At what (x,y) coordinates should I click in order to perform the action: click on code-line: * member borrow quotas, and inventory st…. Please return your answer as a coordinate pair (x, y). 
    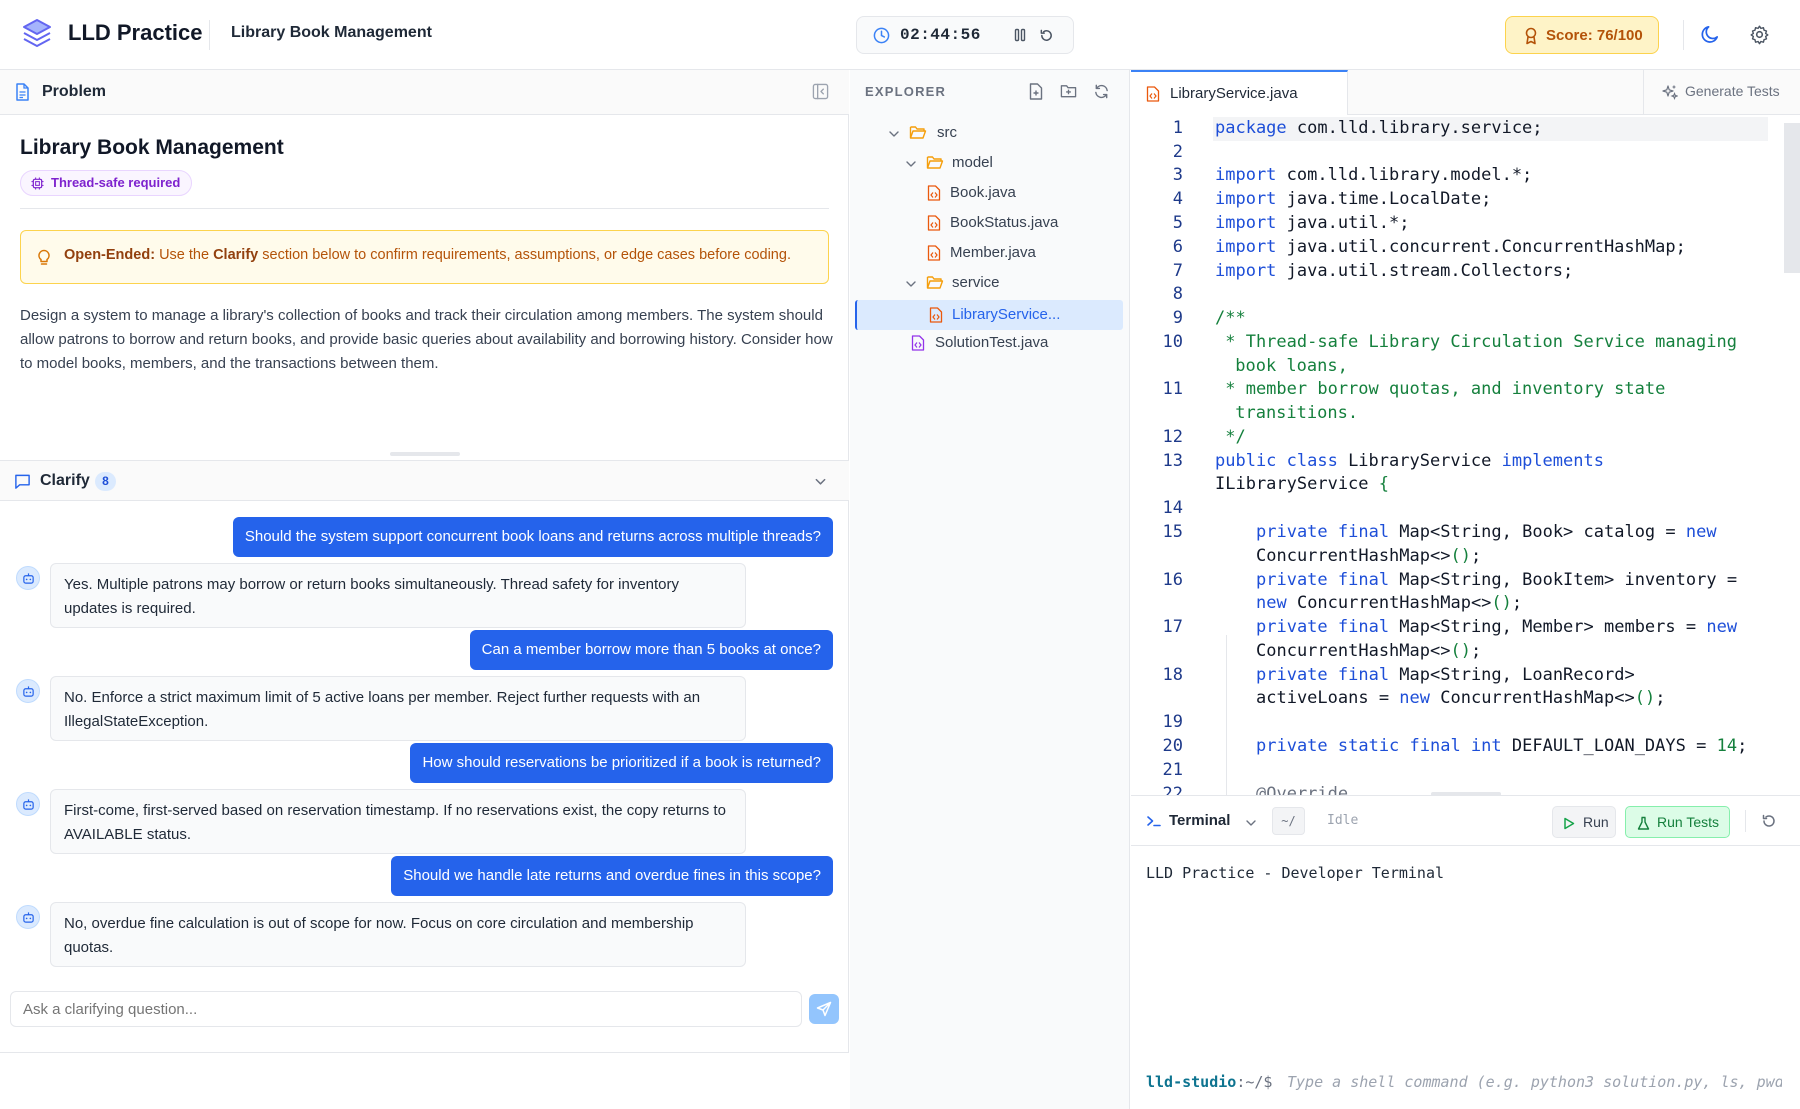
    Looking at the image, I should click on (1440, 389).